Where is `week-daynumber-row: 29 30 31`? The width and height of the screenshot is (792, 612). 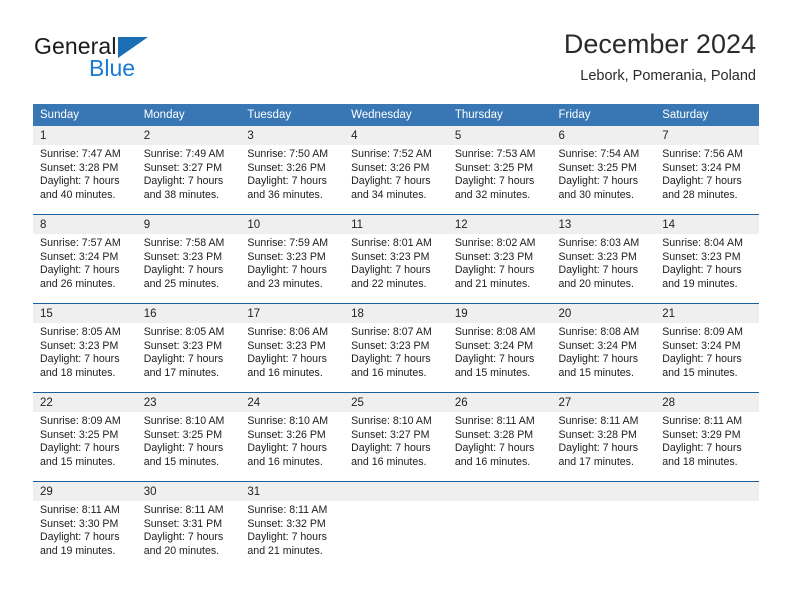
week-daynumber-row: 29 30 31 is located at coordinates (396, 491).